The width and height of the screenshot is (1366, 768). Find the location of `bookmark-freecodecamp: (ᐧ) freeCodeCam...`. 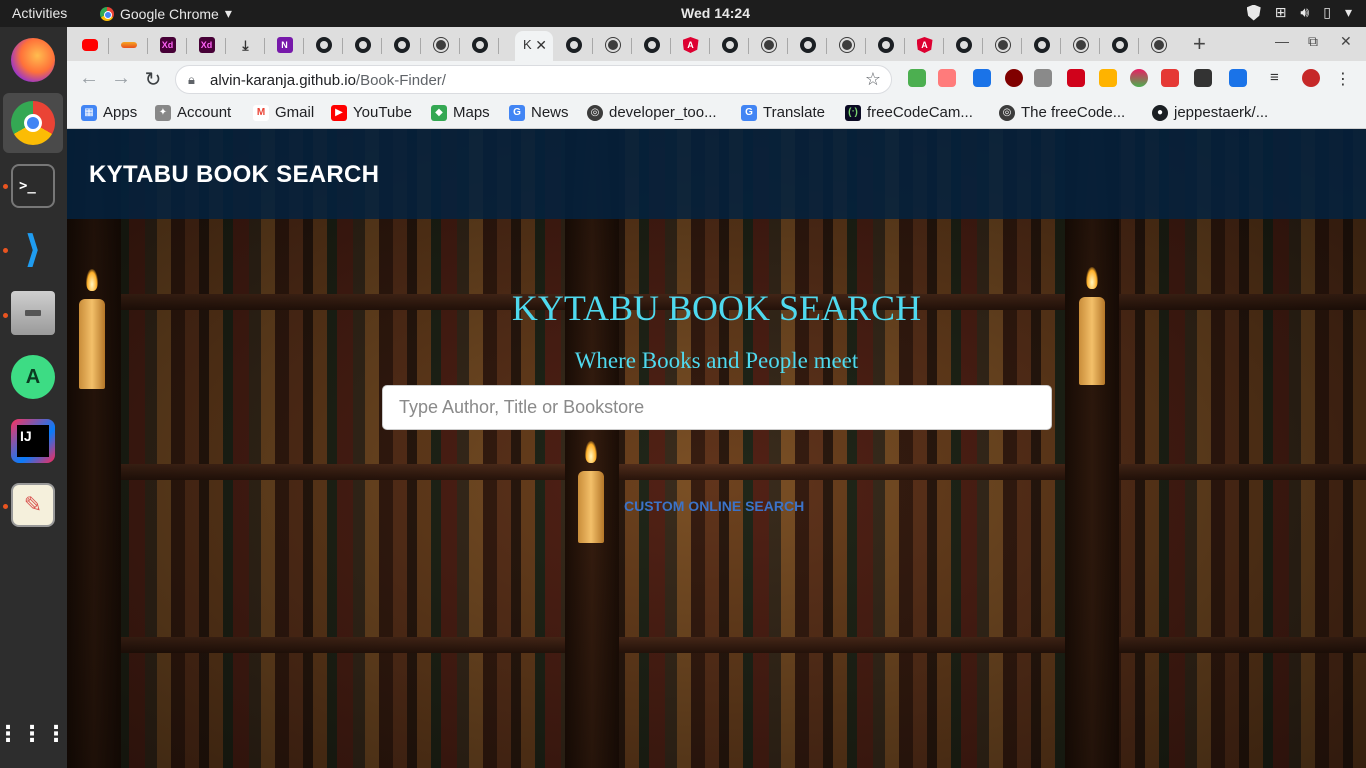

bookmark-freecodecamp: (ᐧ) freeCodeCam... is located at coordinates (909, 112).